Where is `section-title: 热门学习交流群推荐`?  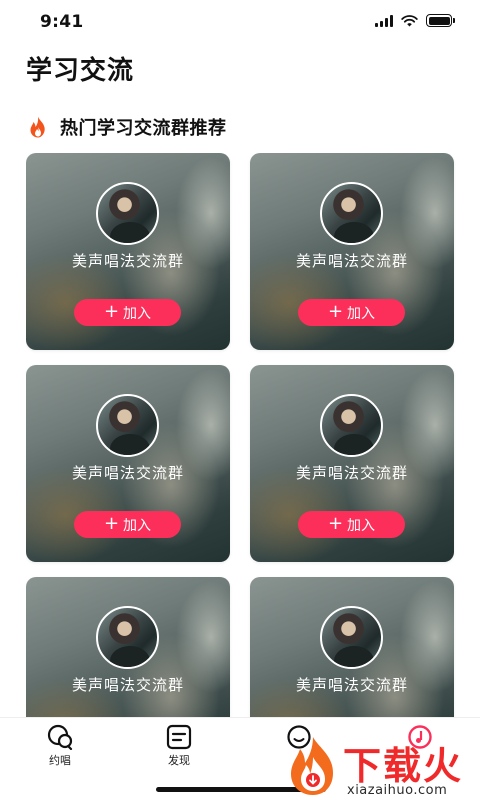
section-title: 热门学习交流群推荐 is located at coordinates (143, 128).